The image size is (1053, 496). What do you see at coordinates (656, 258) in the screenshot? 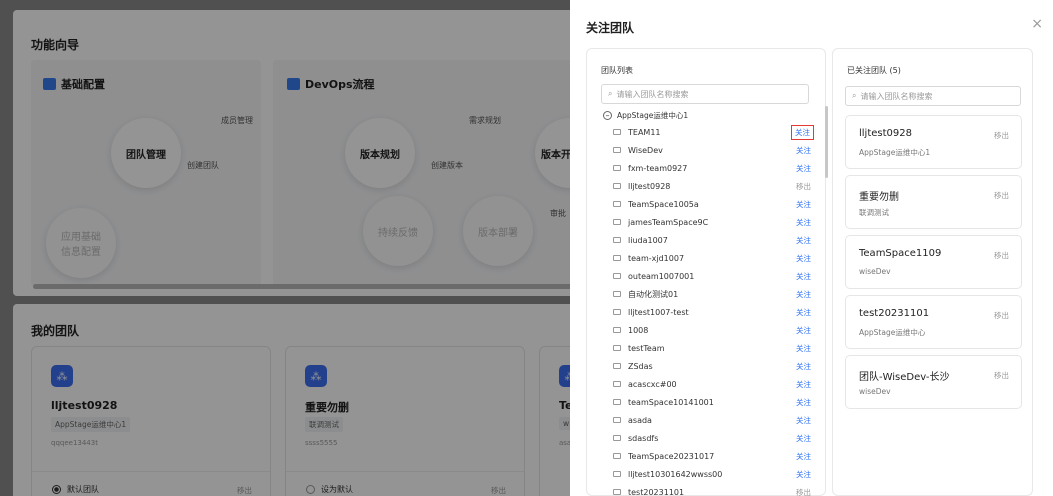
I see `team-list-item-name: team-xjd1007` at bounding box center [656, 258].